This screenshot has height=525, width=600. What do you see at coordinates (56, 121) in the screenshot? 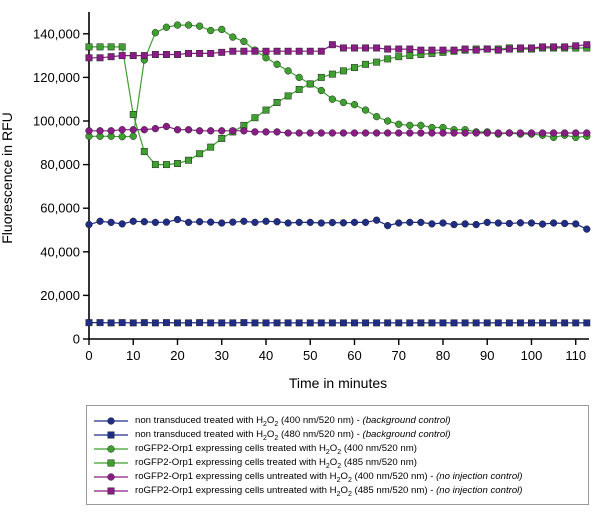
I see `y-tick-label: 100,000` at bounding box center [56, 121].